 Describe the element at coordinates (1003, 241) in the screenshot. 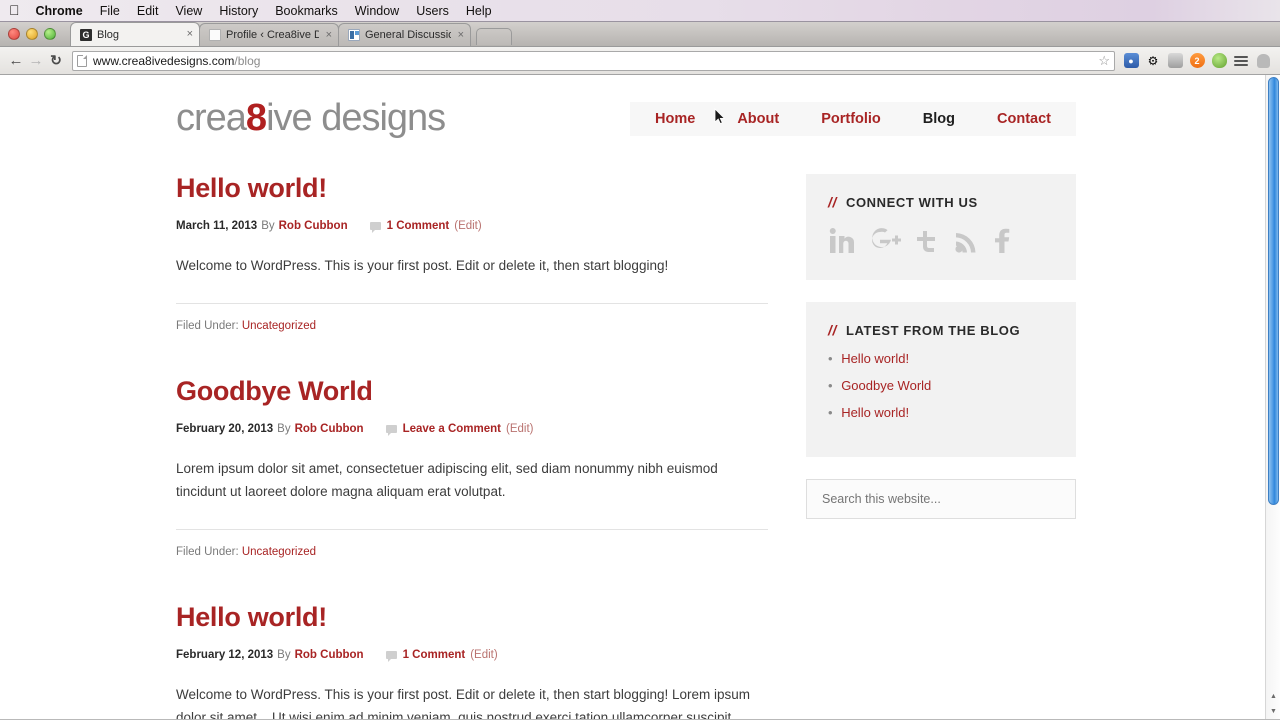

I see `facebook-icon` at that location.